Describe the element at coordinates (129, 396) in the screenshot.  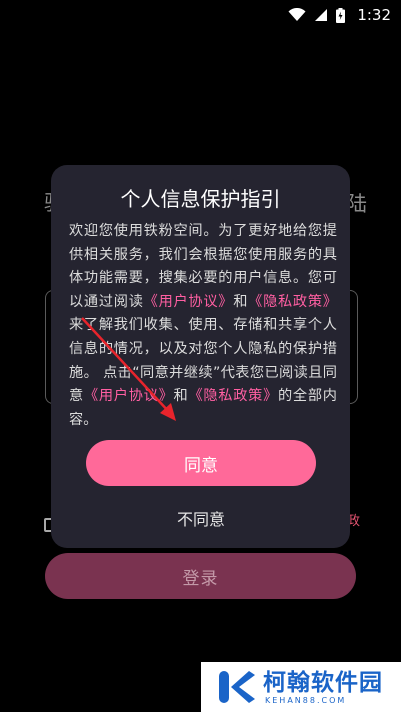
I see `user-agreement-link-2: 《用户协议》` at that location.